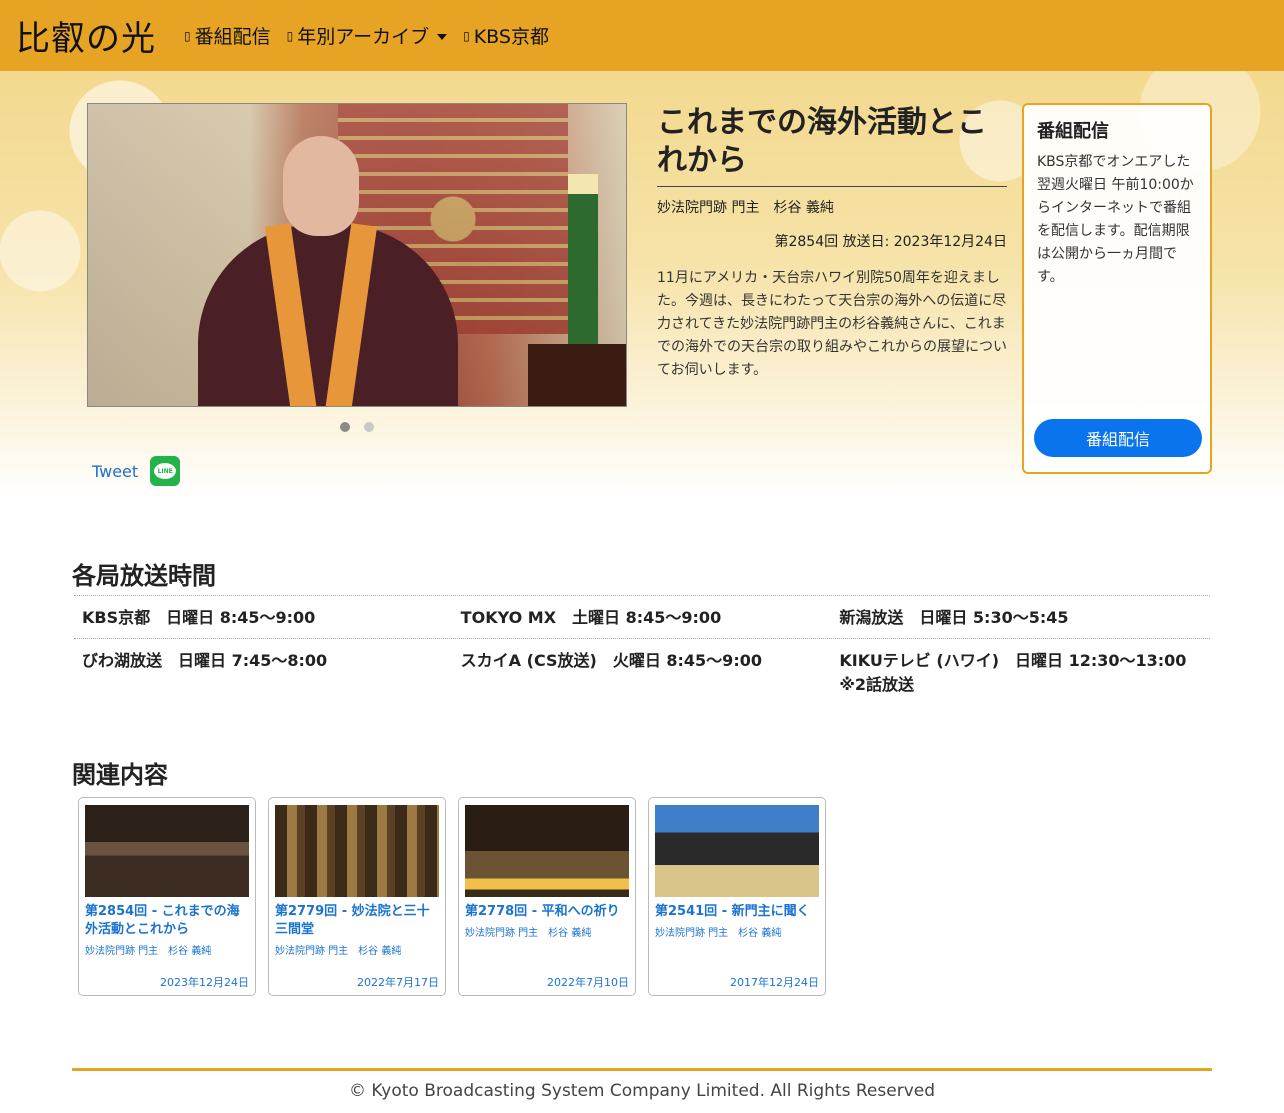 The image size is (1284, 1113). What do you see at coordinates (204, 982) in the screenshot?
I see `card-date: 2023年12月24日` at bounding box center [204, 982].